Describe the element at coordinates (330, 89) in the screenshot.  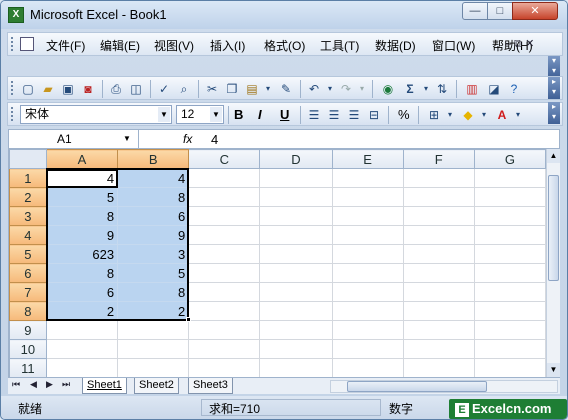
I see `undo-dropdown-icon: ▾` at that location.